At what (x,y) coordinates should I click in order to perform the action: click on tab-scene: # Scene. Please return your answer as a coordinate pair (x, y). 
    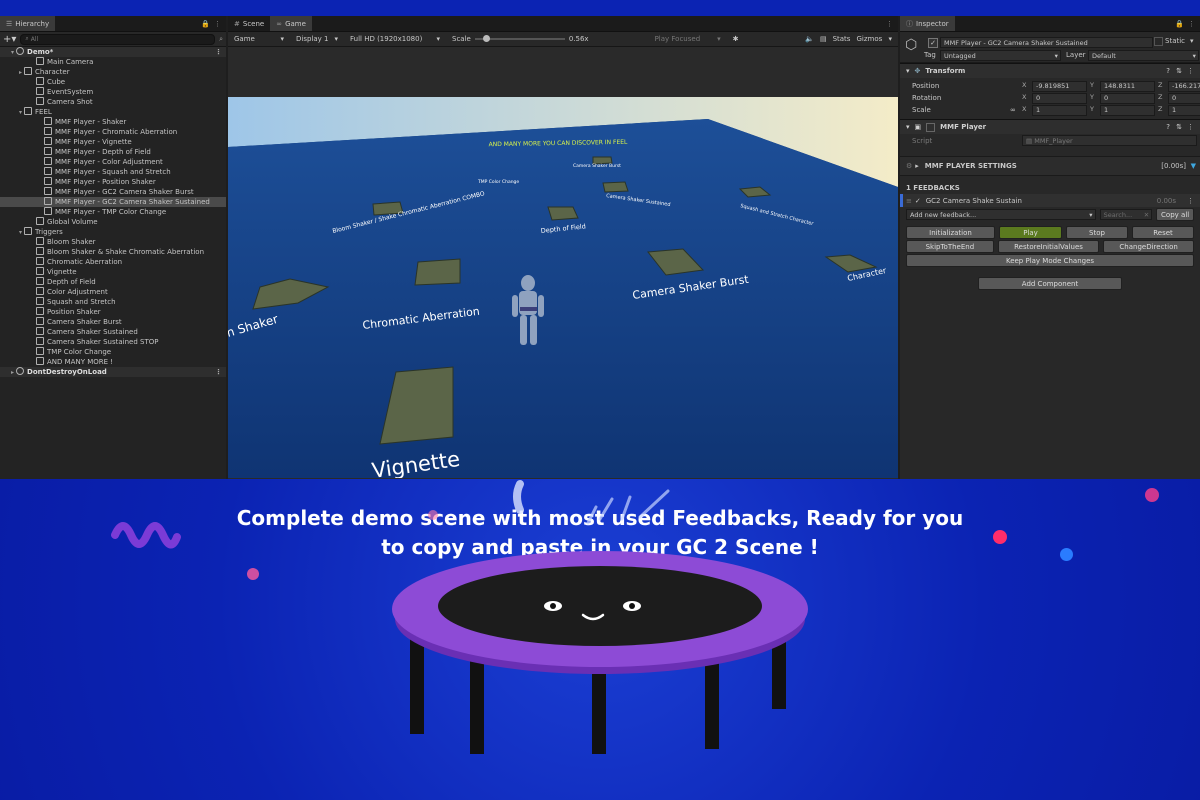
    Looking at the image, I should click on (249, 23).